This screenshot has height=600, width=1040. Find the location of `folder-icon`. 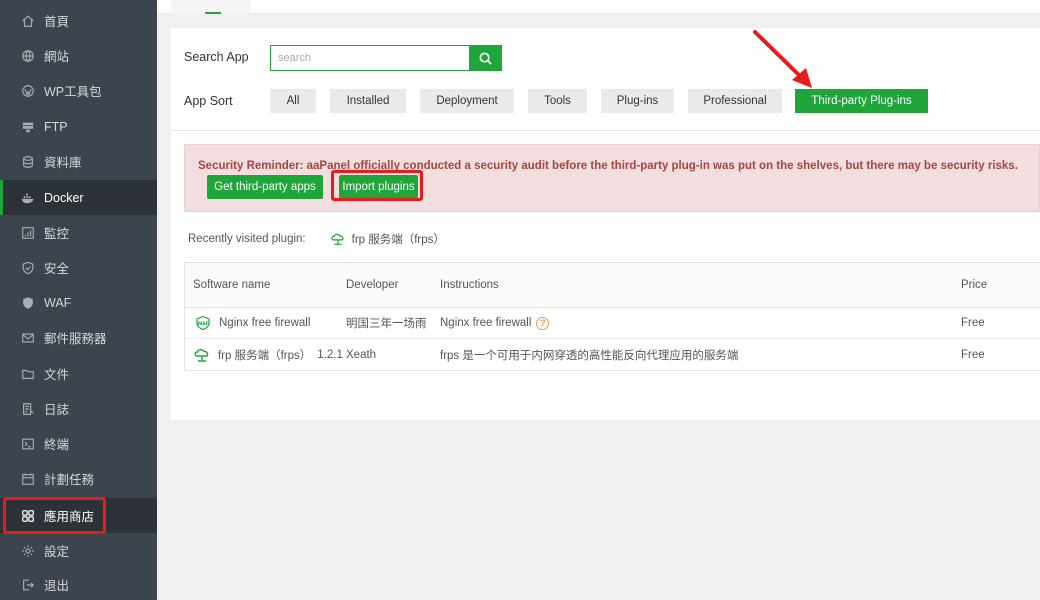

folder-icon is located at coordinates (28, 374).